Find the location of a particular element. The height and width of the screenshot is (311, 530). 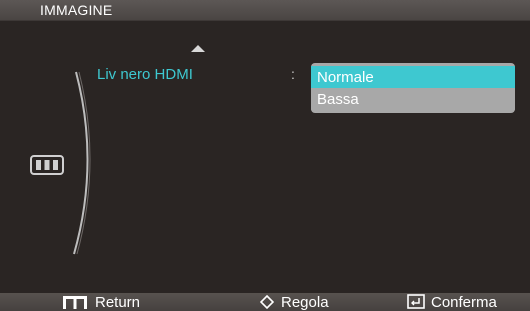

title-divider is located at coordinates (265, 20).